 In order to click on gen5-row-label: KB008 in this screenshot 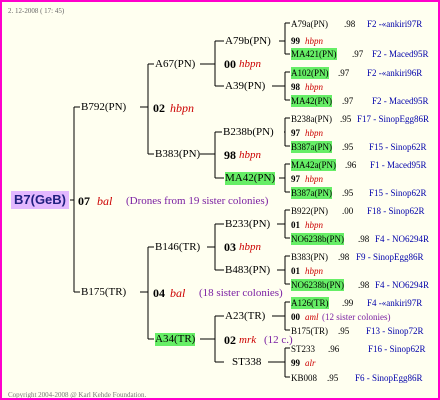, I will do `click(304, 378)`.